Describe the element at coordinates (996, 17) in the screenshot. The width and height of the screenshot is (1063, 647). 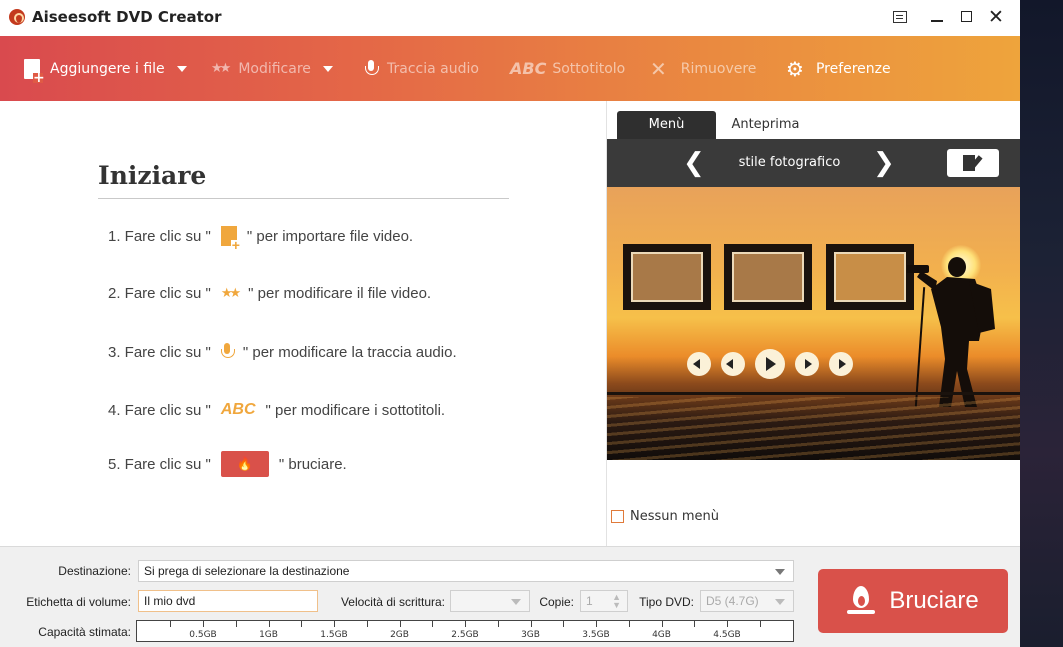
I see `close-button: ✕` at that location.